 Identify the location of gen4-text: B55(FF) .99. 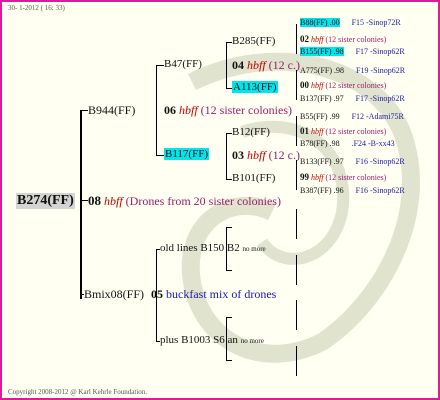
(320, 116).